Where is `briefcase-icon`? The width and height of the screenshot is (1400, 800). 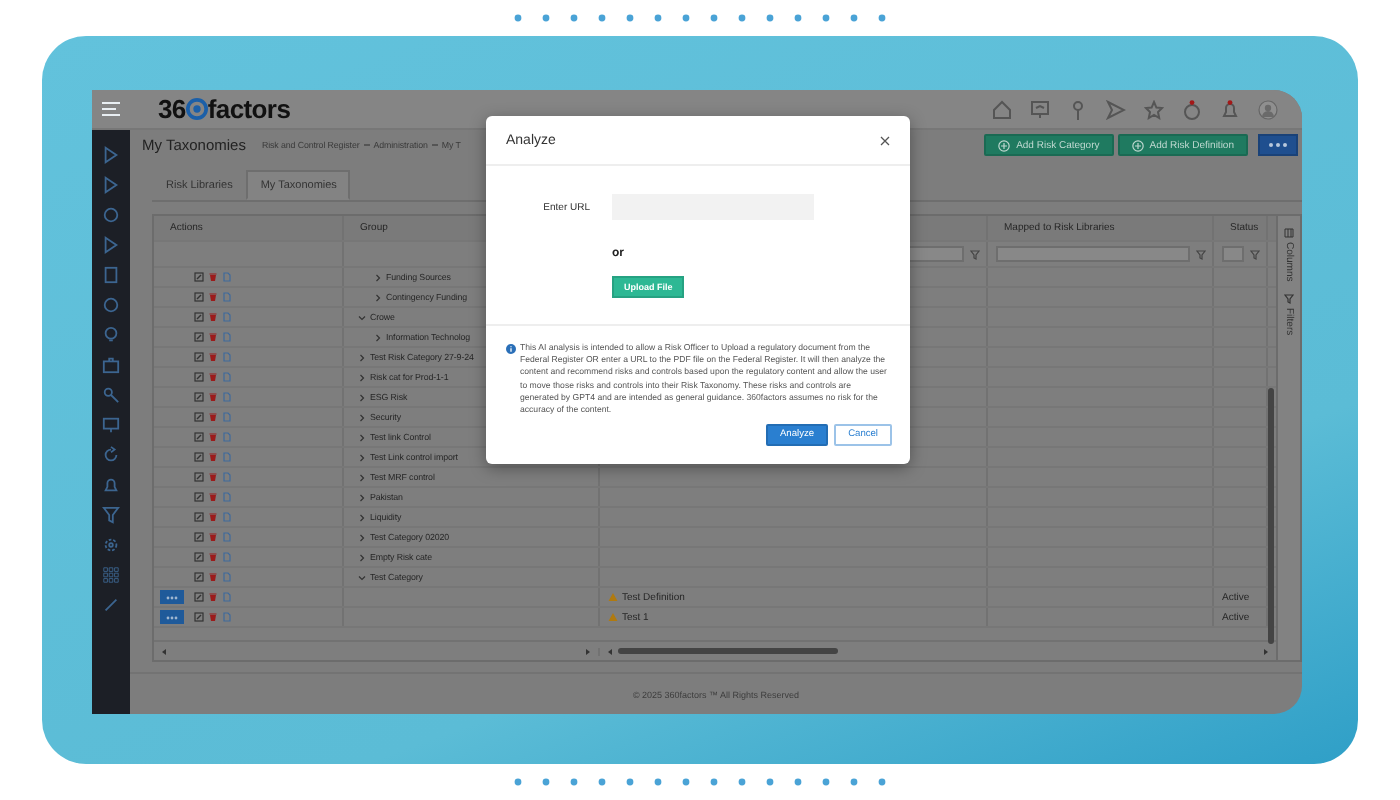 briefcase-icon is located at coordinates (111, 365).